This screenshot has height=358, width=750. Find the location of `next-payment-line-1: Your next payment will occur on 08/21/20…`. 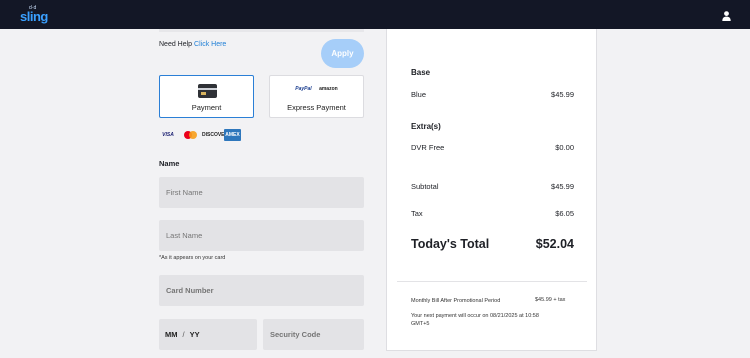

next-payment-line-1: Your next payment will occur on 08/21/20… is located at coordinates (475, 316).